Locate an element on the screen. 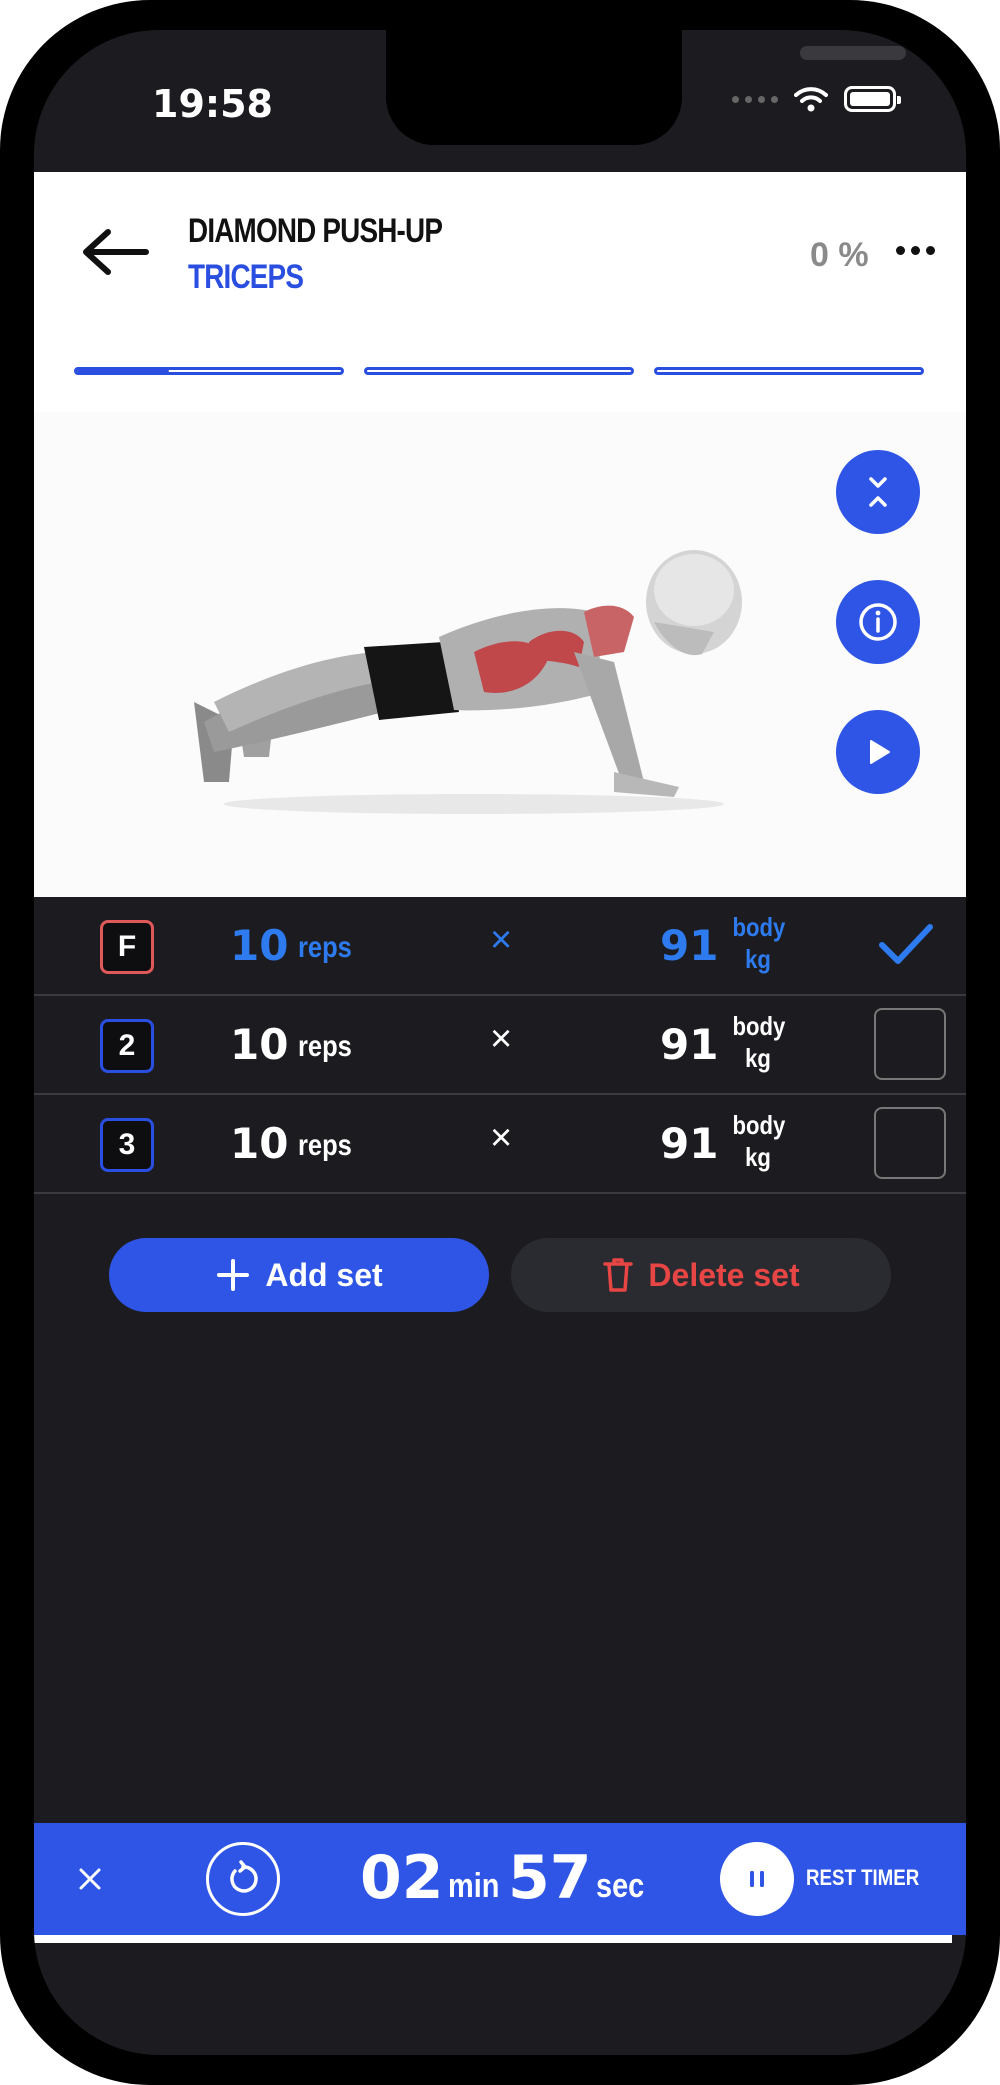 This screenshot has height=2085, width=1000. timer-sec-unit: sec is located at coordinates (620, 1886).